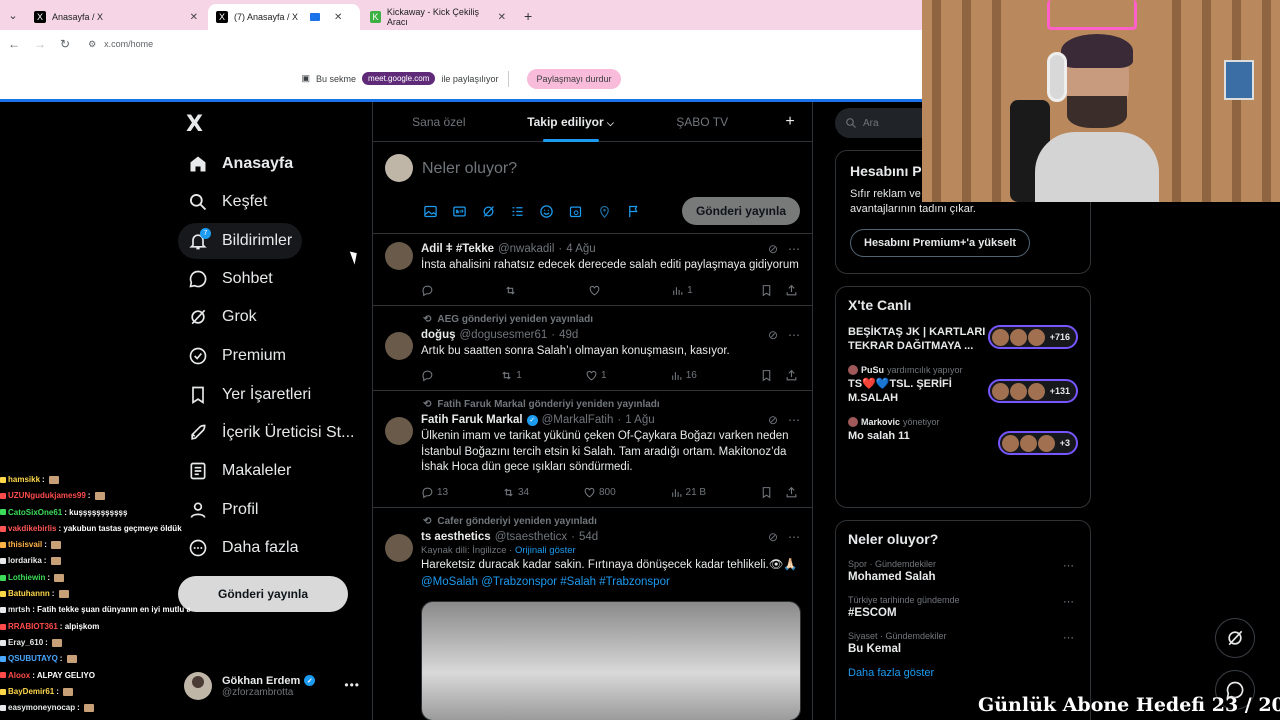 The image size is (1280, 720). Describe the element at coordinates (531, 537) in the screenshot. I see `author-handle: @tsaestheticx` at that location.